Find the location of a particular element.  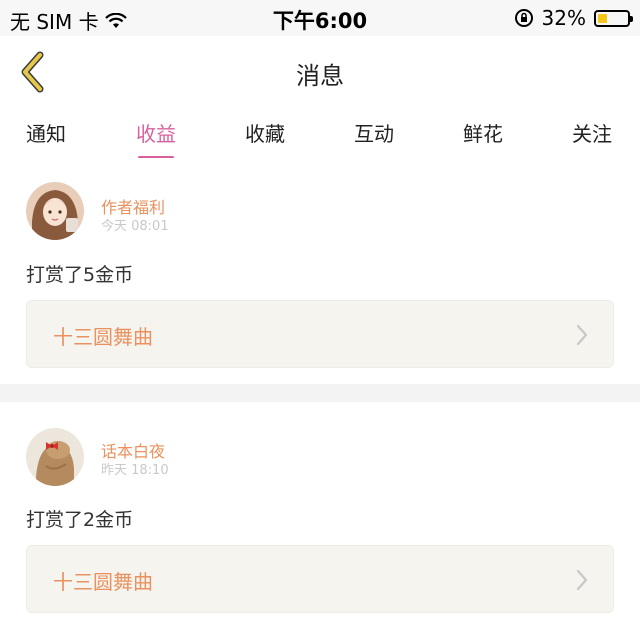

tab-earnings: 收益 is located at coordinates (156, 138).